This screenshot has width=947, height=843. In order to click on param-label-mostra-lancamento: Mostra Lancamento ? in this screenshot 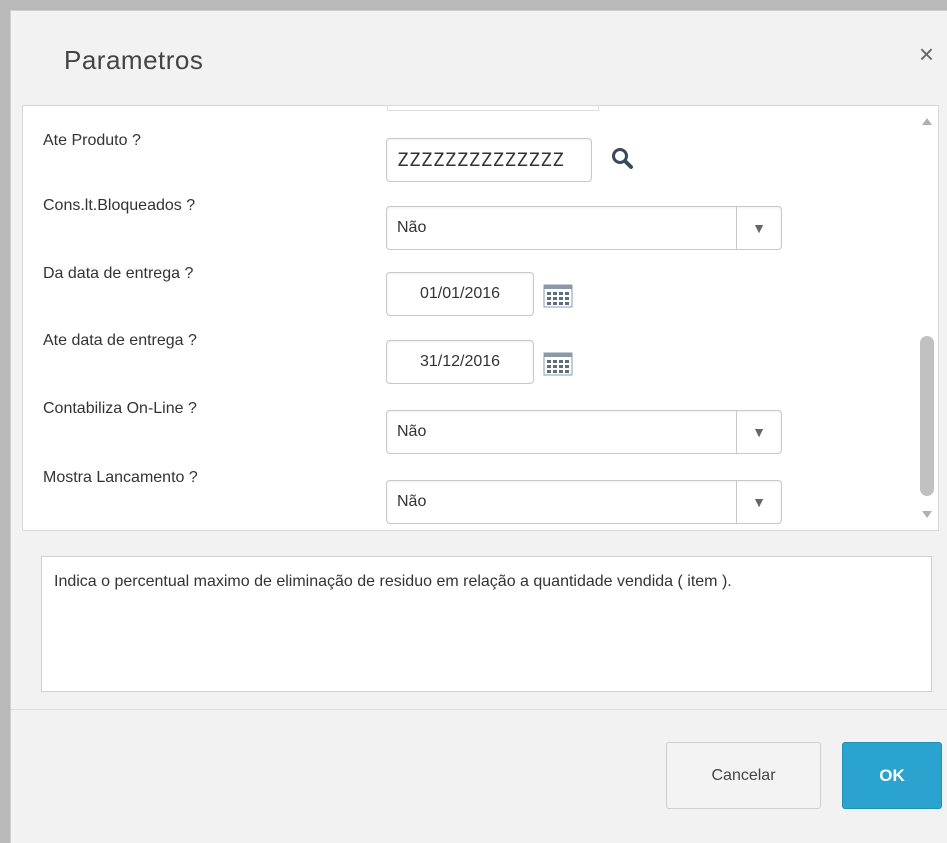, I will do `click(120, 477)`.